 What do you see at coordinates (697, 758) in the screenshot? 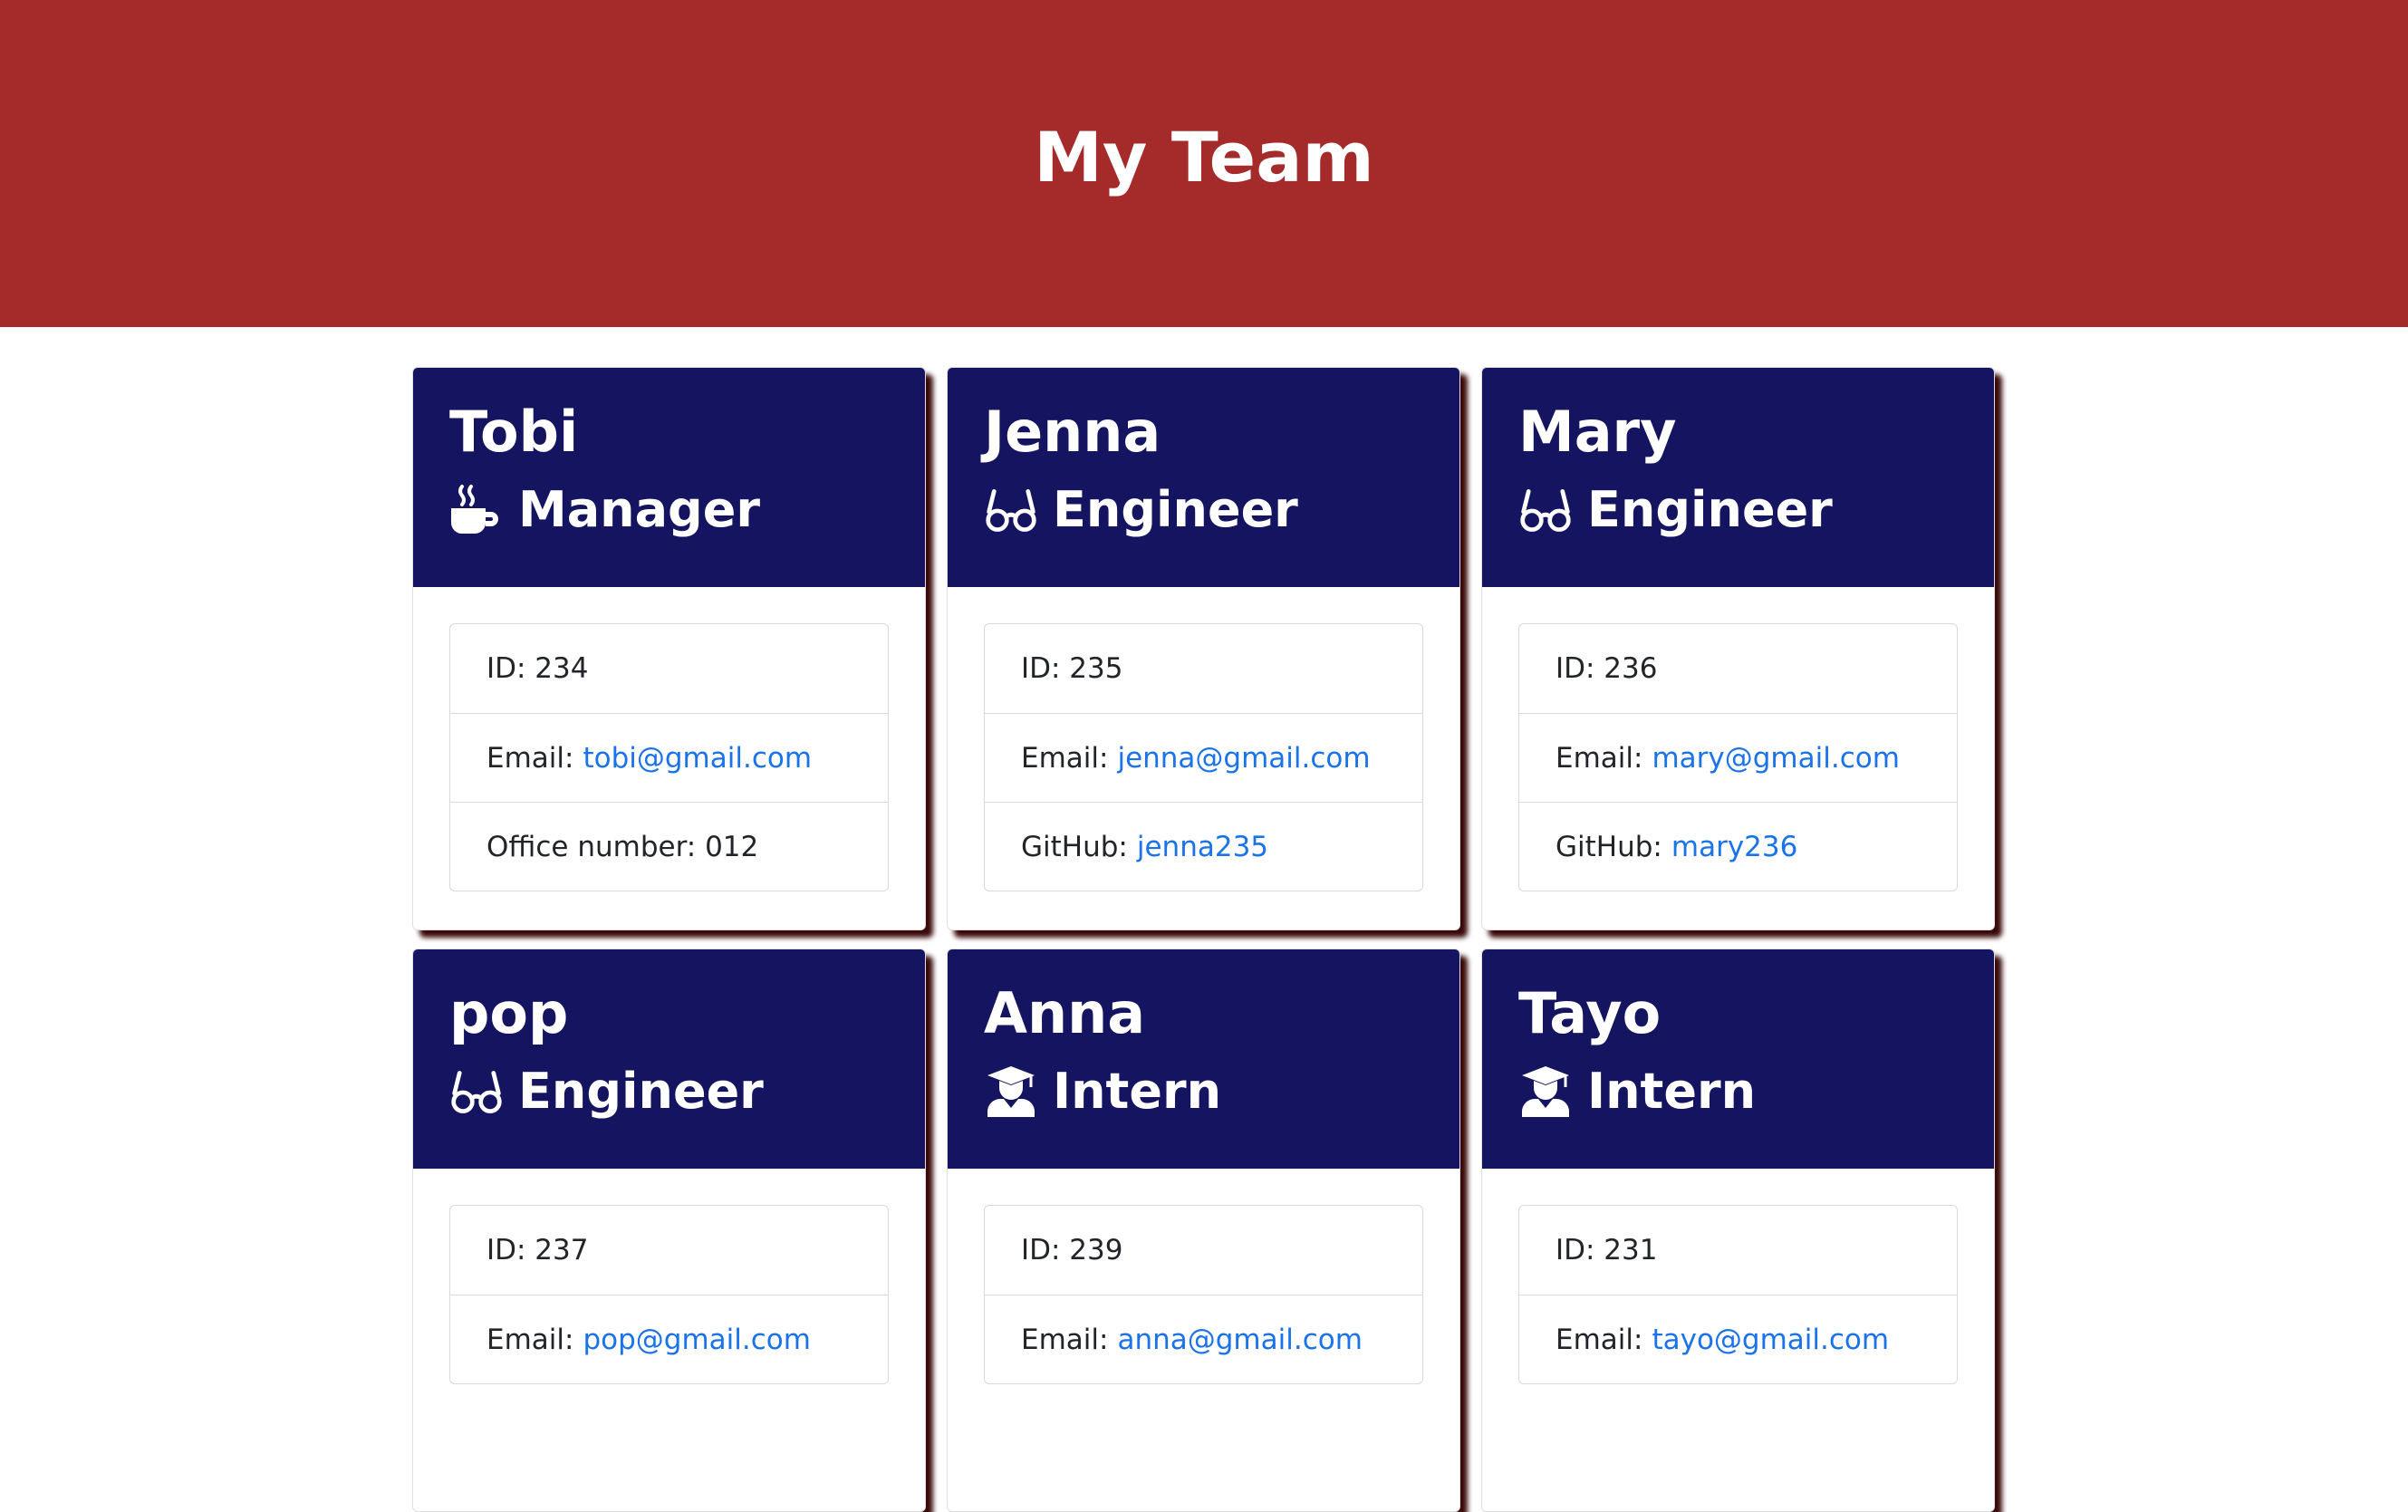
I see `email-link: tobi@gmail.com` at bounding box center [697, 758].